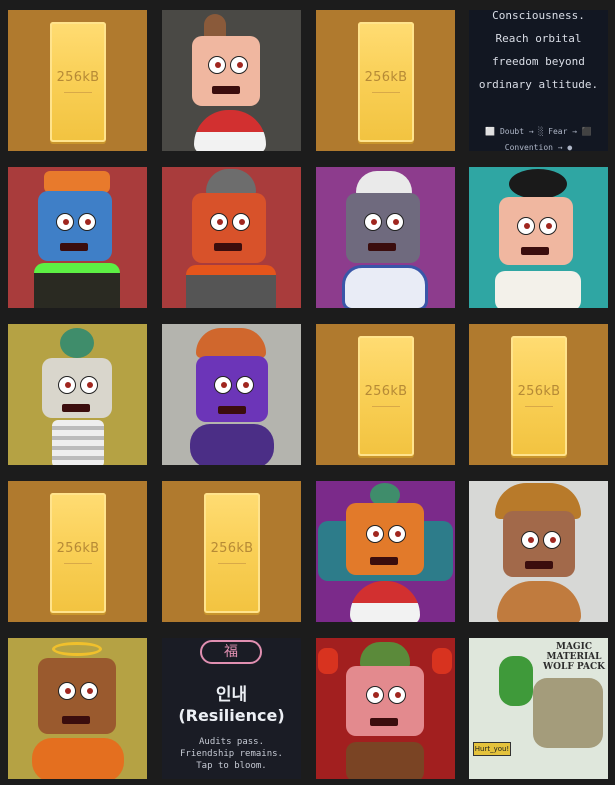 Image resolution: width=615 pixels, height=785 pixels. Describe the element at coordinates (77, 343) in the screenshot. I see `plant-topper-icon` at that location.